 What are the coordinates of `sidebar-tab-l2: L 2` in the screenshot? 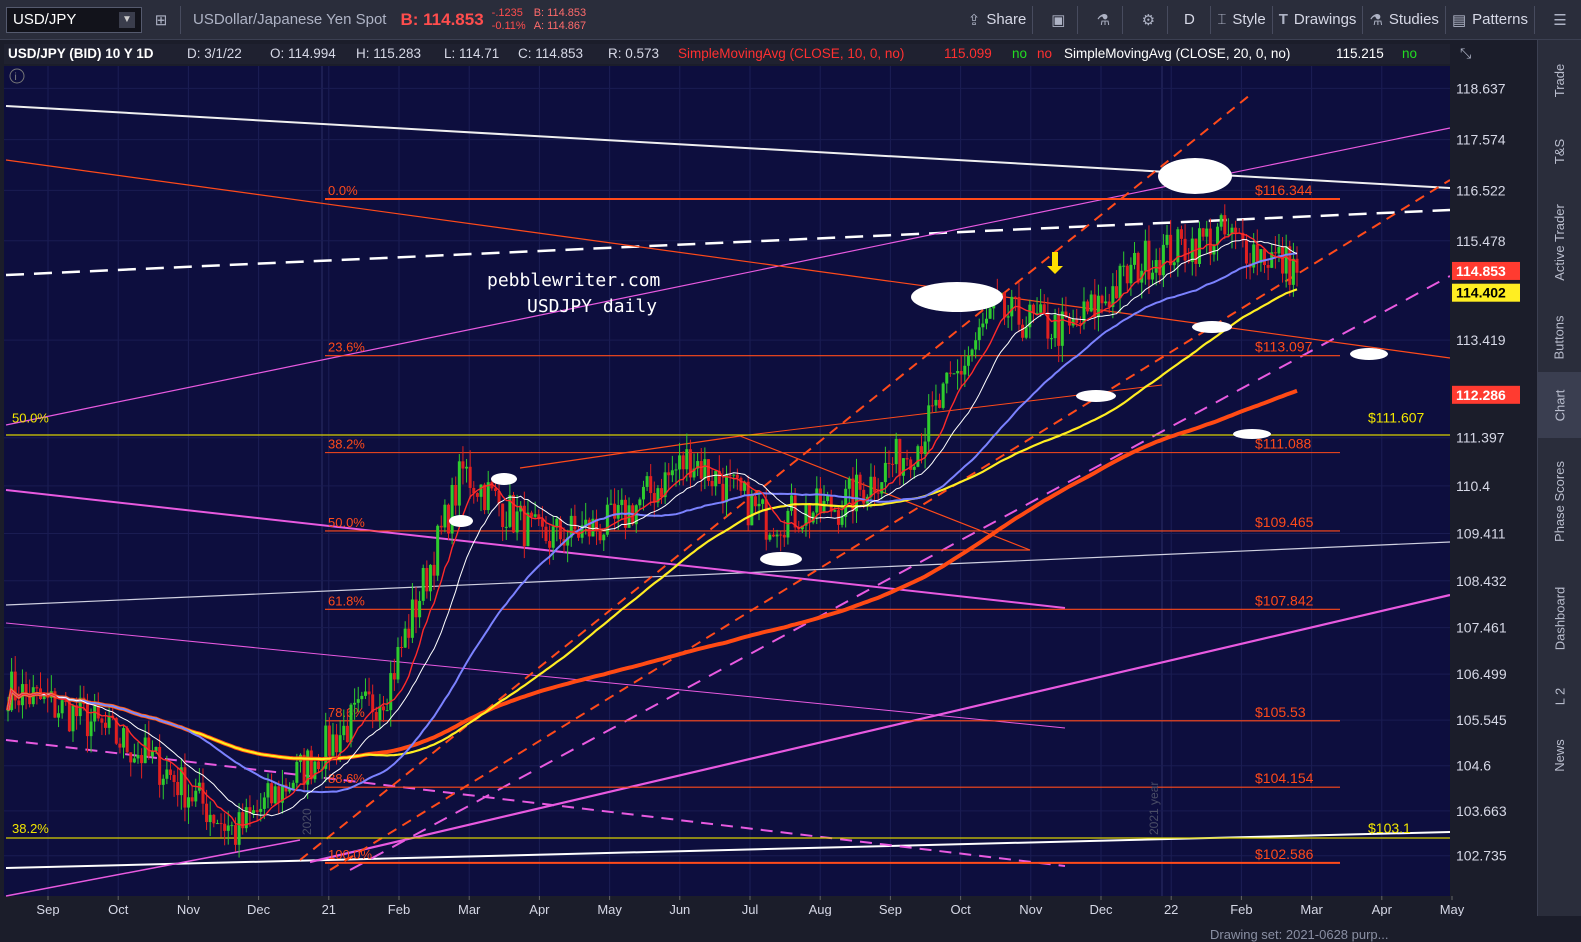 It's located at (1559, 696).